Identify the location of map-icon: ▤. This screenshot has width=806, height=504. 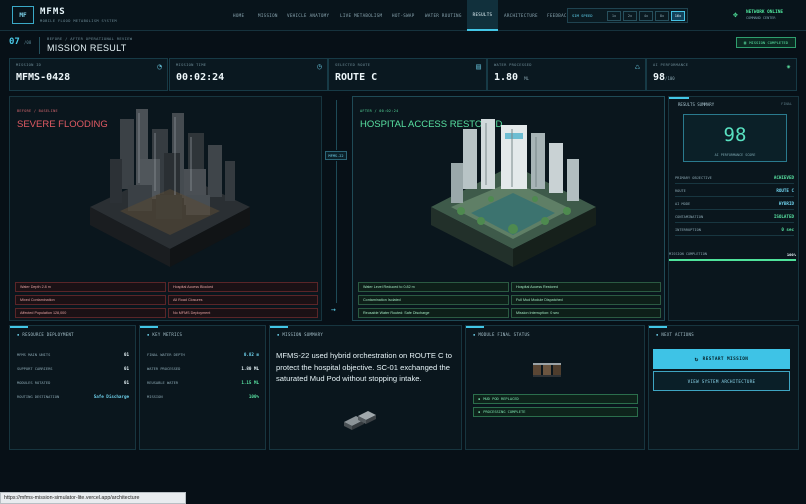
(478, 66).